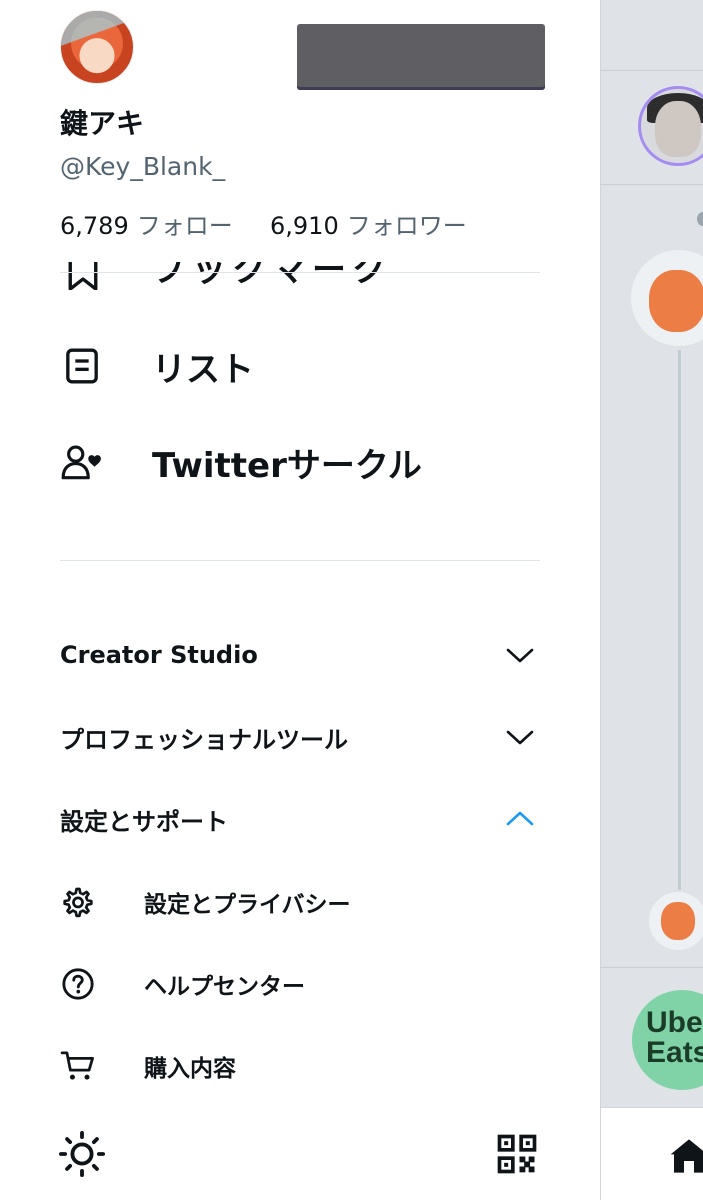  I want to click on followers-link: 6,910 フォロワー, so click(368, 226).